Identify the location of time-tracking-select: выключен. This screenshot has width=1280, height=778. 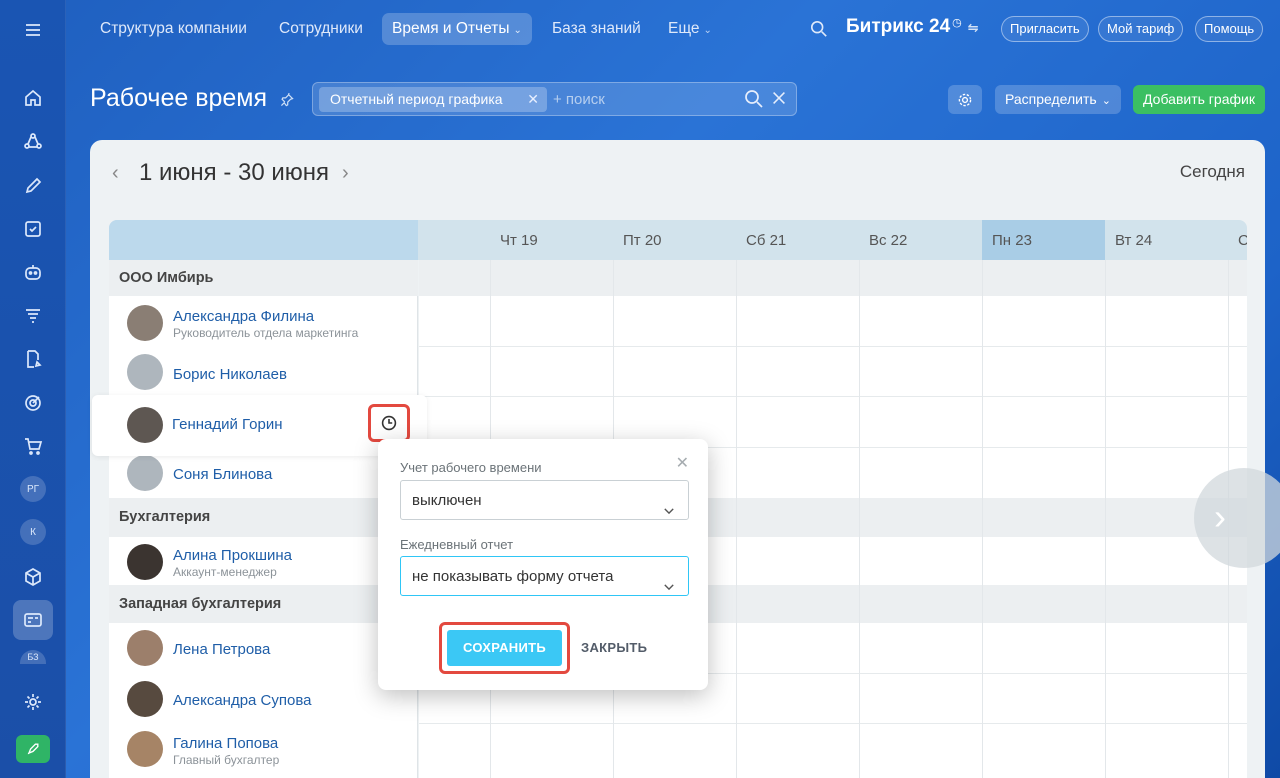
(544, 500).